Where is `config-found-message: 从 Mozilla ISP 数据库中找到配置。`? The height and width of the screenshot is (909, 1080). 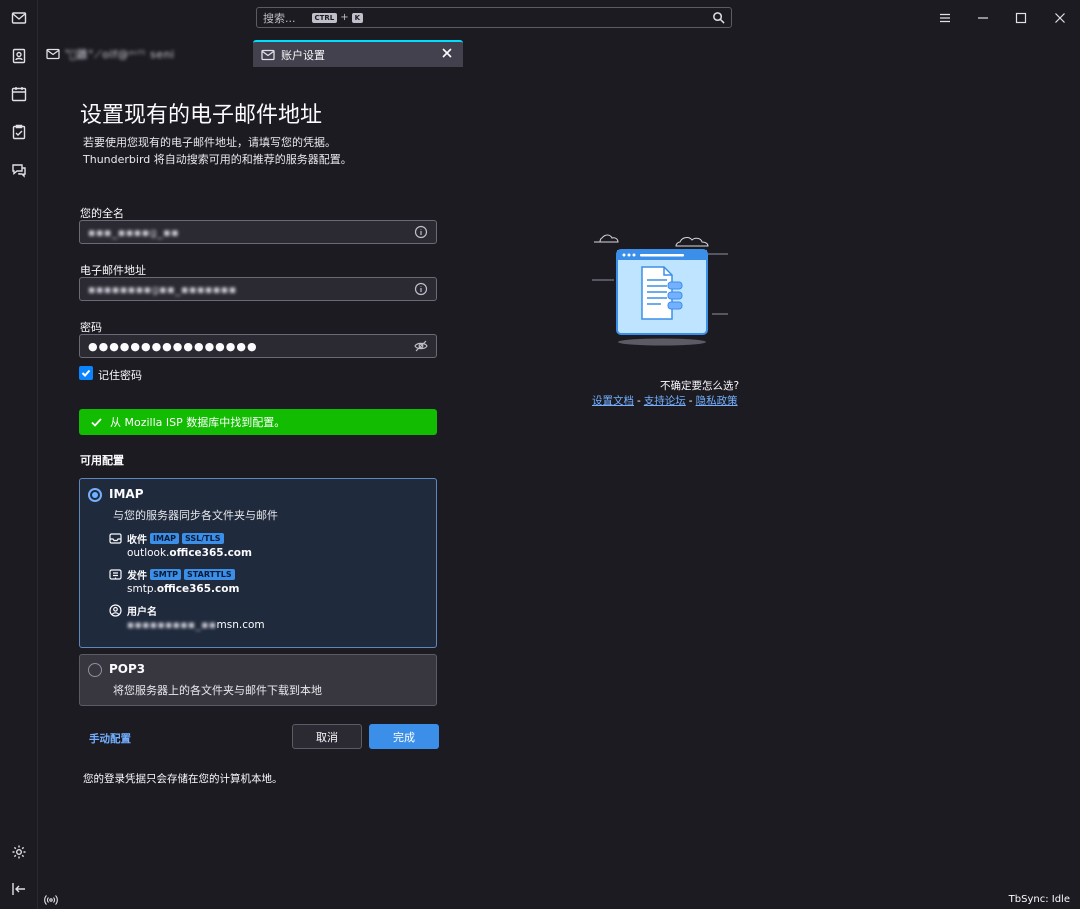 config-found-message: 从 Mozilla ISP 数据库中找到配置。 is located at coordinates (198, 422).